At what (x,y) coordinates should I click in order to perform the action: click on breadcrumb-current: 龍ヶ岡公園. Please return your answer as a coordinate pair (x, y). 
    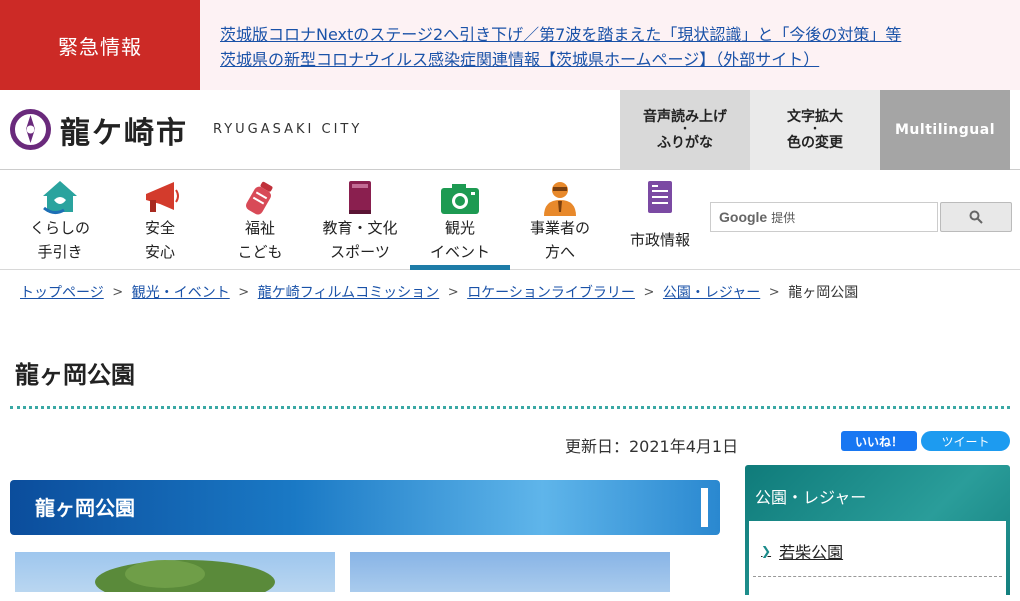
    Looking at the image, I should click on (823, 293).